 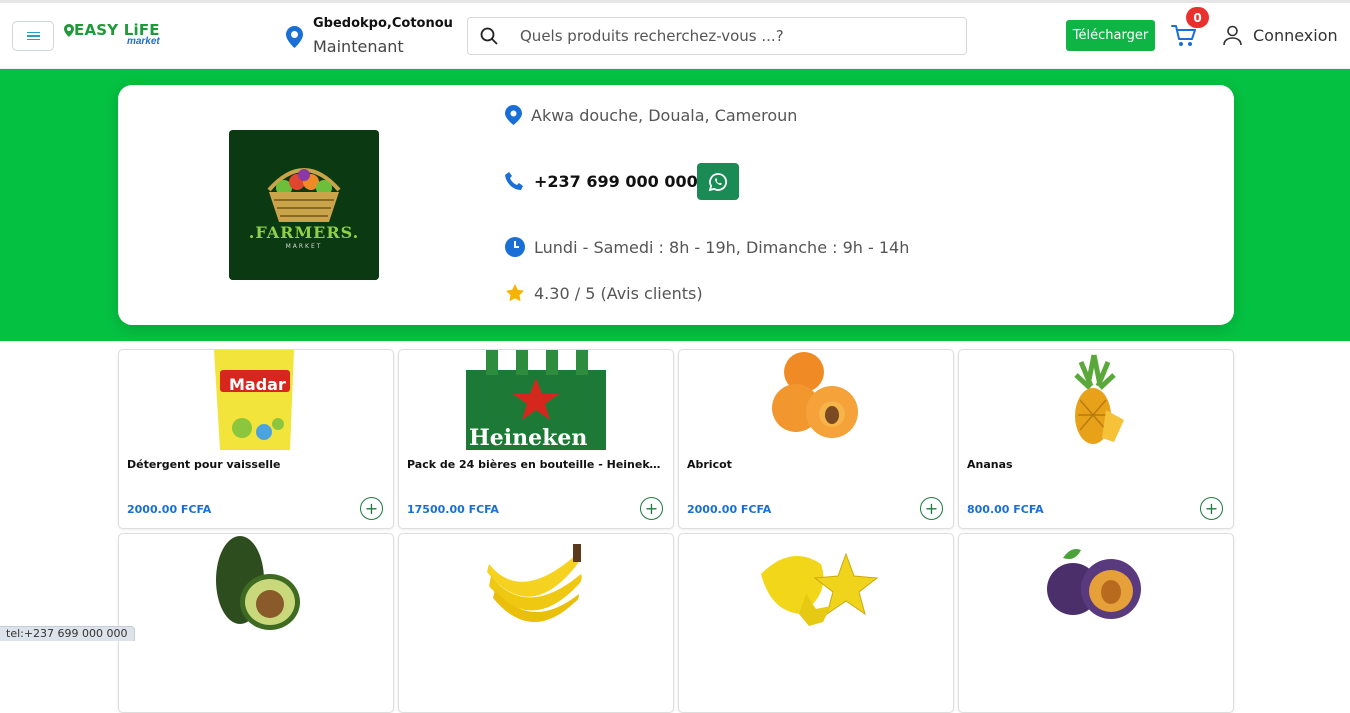 What do you see at coordinates (730, 36) in the screenshot?
I see `search-input` at bounding box center [730, 36].